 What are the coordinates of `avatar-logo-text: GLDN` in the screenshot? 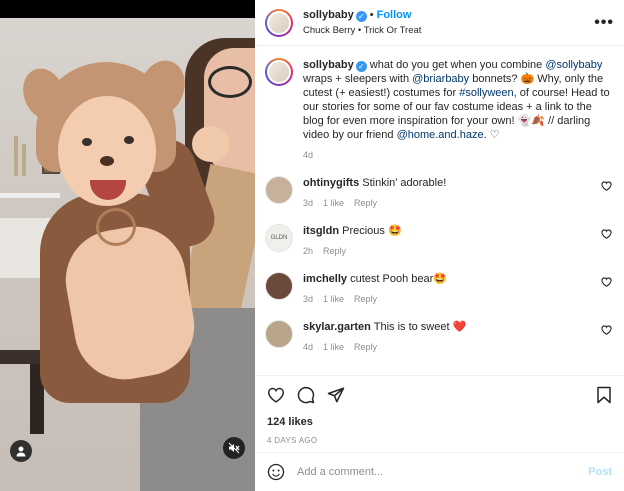 It's located at (279, 238).